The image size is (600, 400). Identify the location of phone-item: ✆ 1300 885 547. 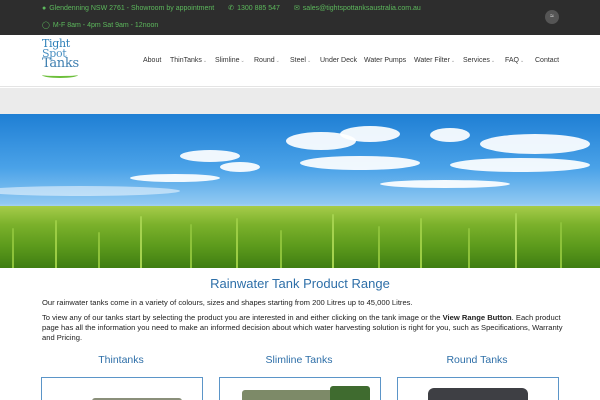
(254, 8).